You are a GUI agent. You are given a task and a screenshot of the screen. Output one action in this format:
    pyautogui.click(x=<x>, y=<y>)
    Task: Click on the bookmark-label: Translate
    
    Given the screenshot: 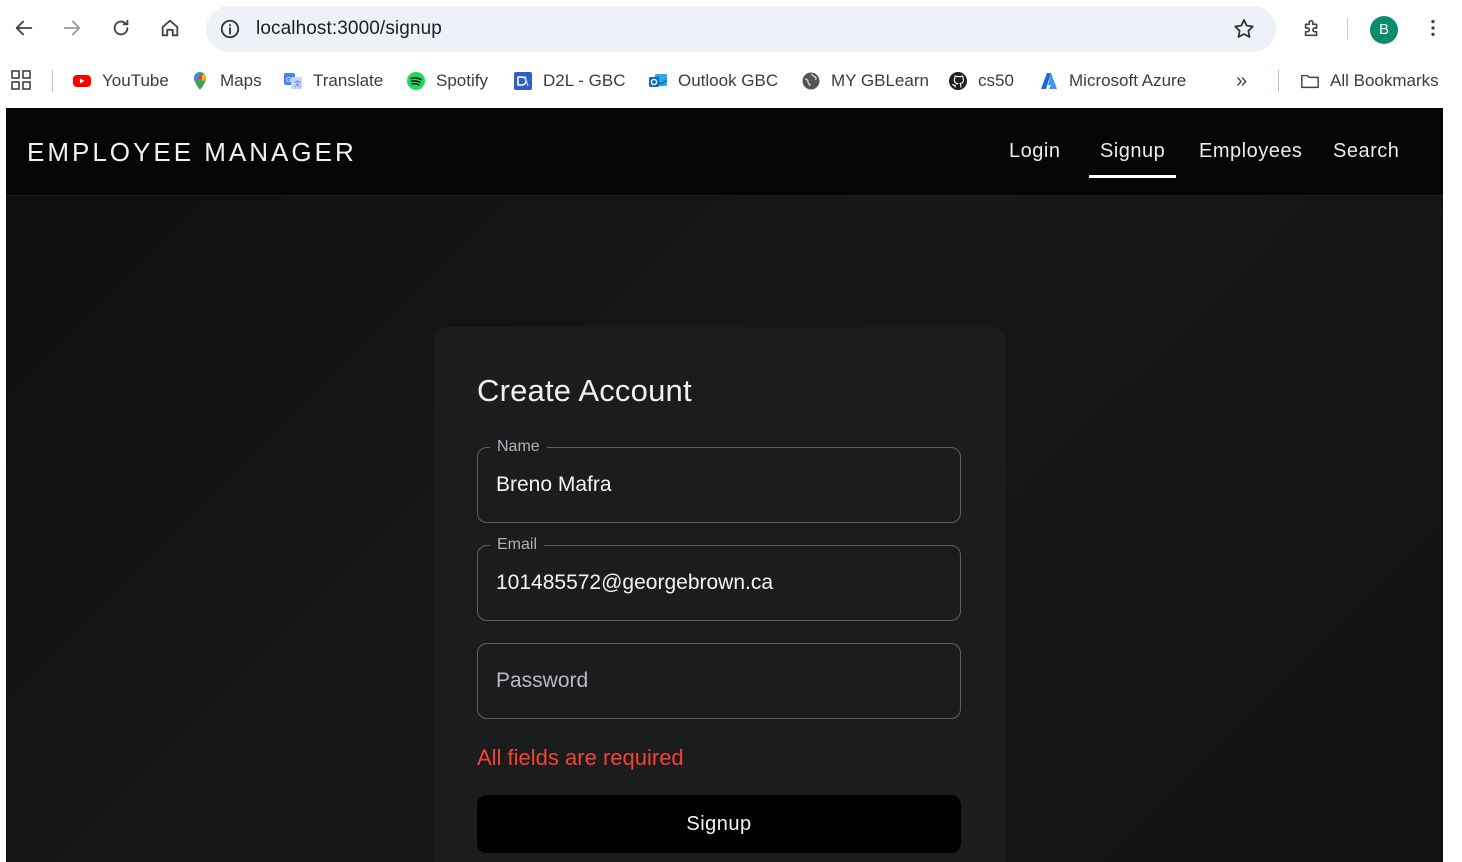 What is the action you would take?
    pyautogui.click(x=348, y=80)
    